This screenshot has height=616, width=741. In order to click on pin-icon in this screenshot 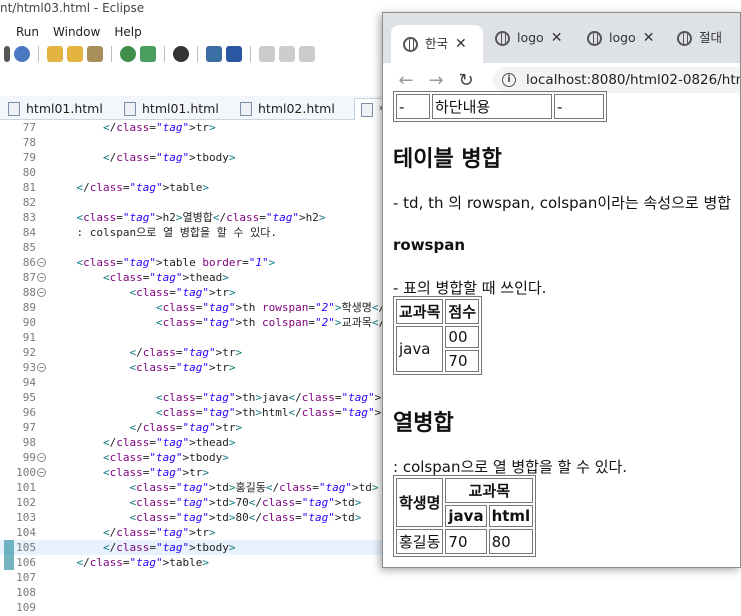, I will do `click(234, 54)`.